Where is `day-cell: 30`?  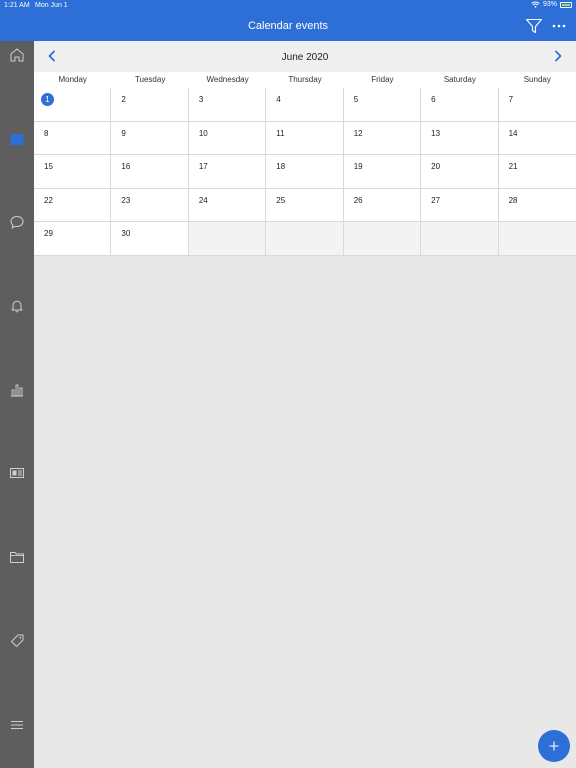 day-cell: 30 is located at coordinates (150, 239).